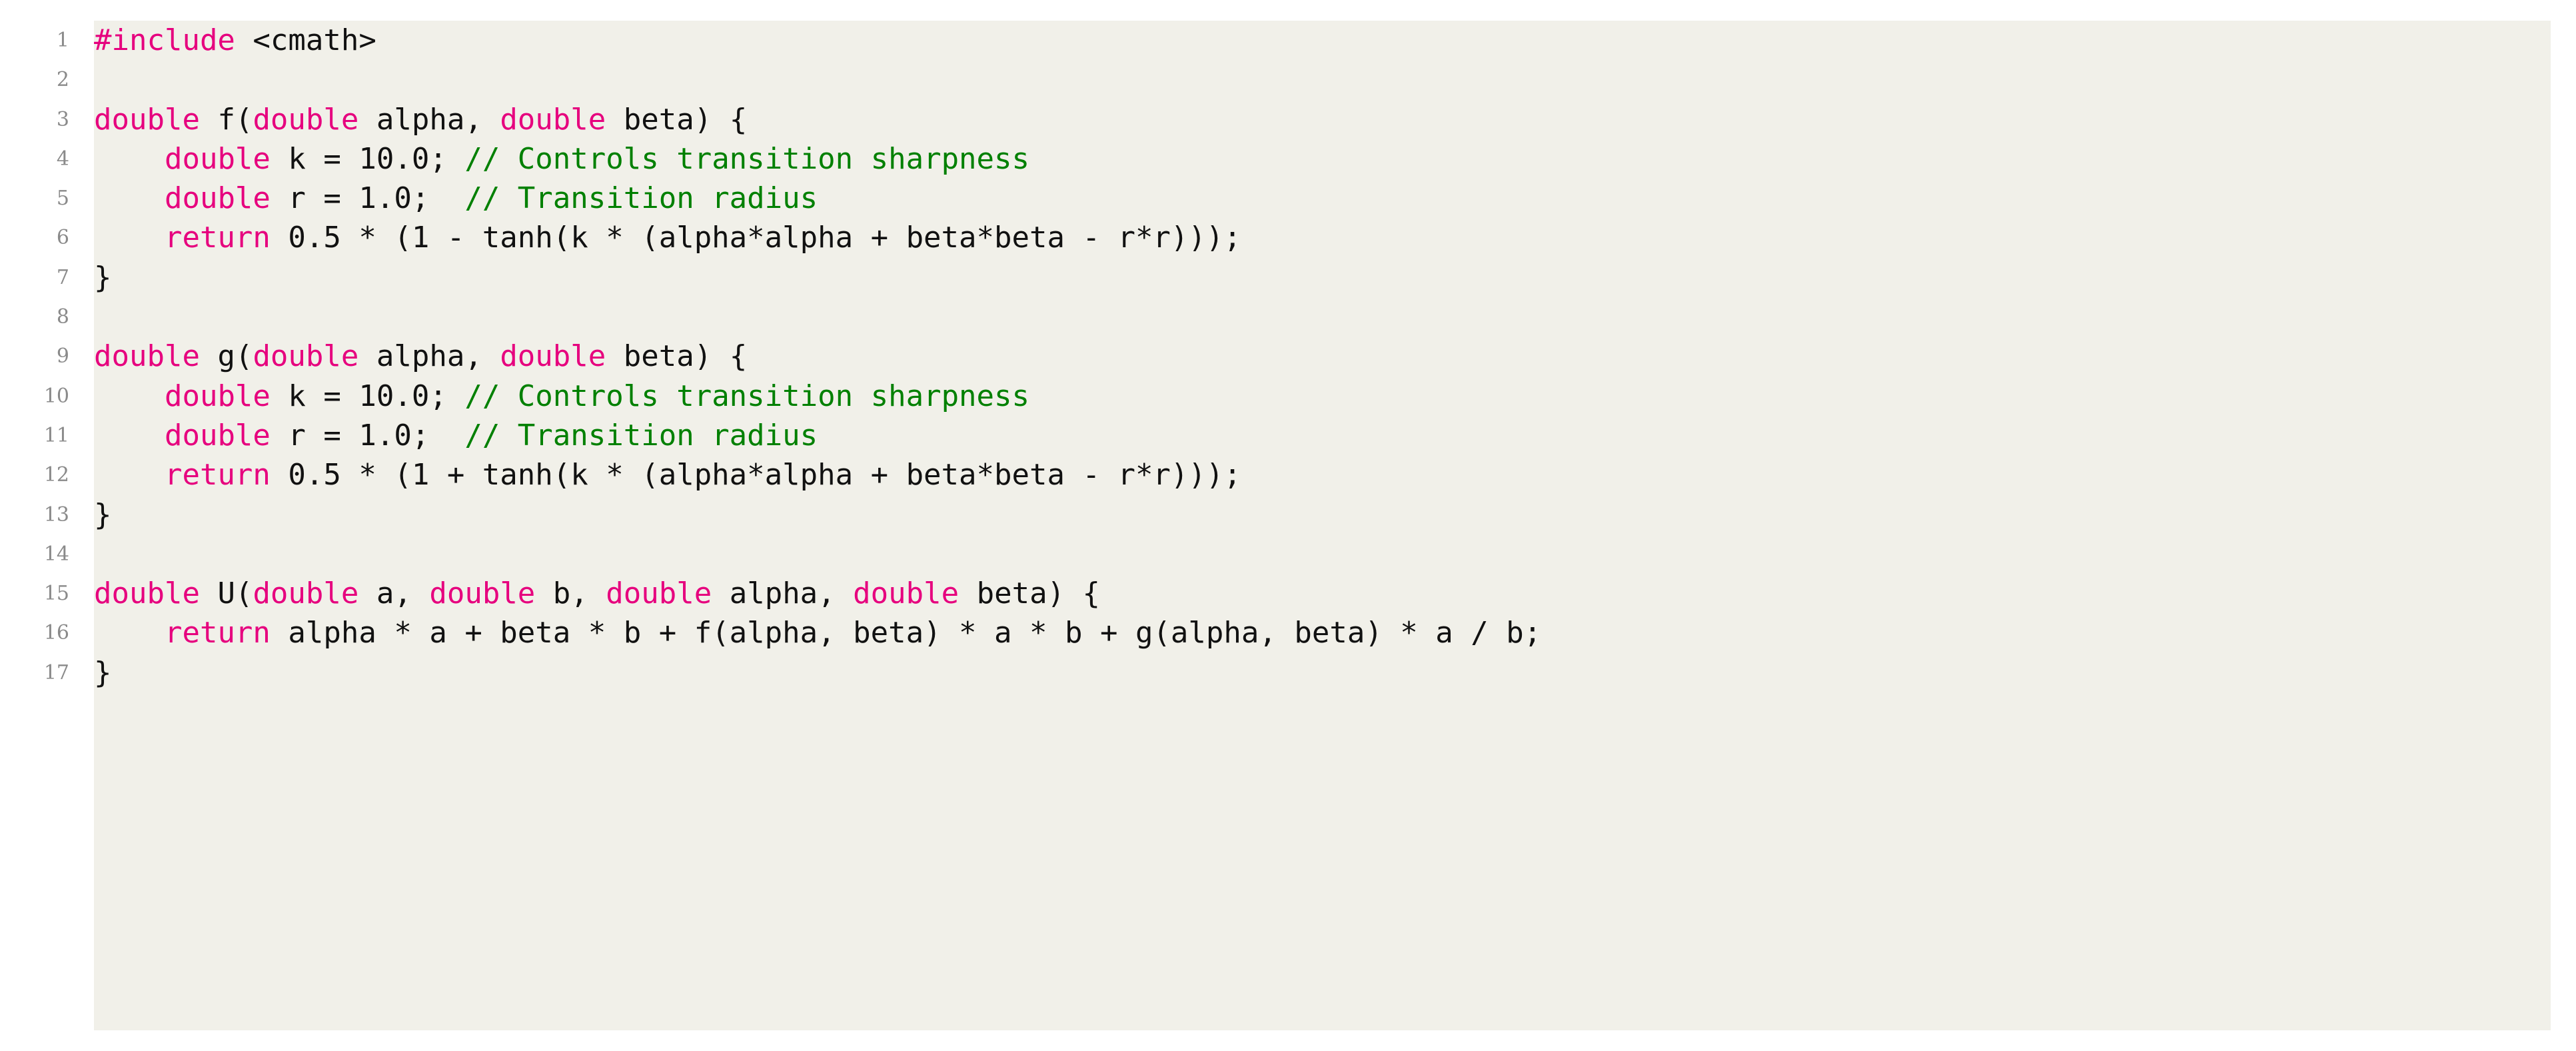 The height and width of the screenshot is (1051, 2576). What do you see at coordinates (1288, 554) in the screenshot?
I see `code-line: 14` at bounding box center [1288, 554].